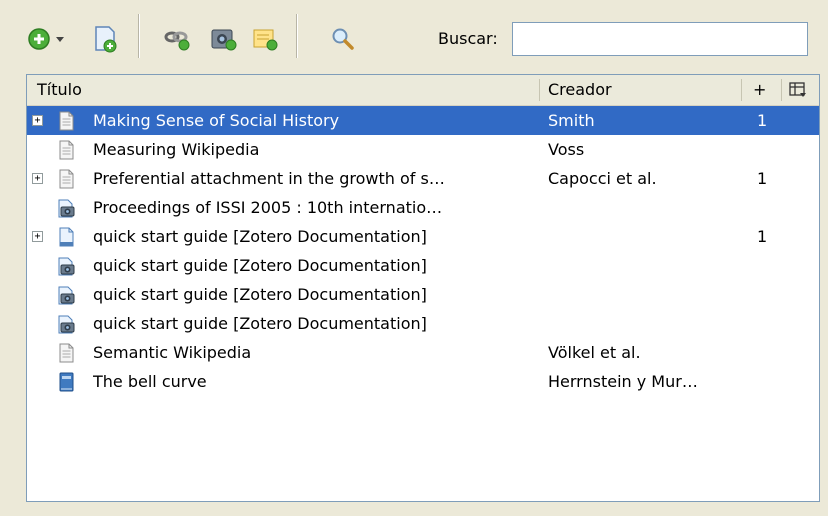  Describe the element at coordinates (759, 90) in the screenshot. I see `column-header-notes: +` at that location.